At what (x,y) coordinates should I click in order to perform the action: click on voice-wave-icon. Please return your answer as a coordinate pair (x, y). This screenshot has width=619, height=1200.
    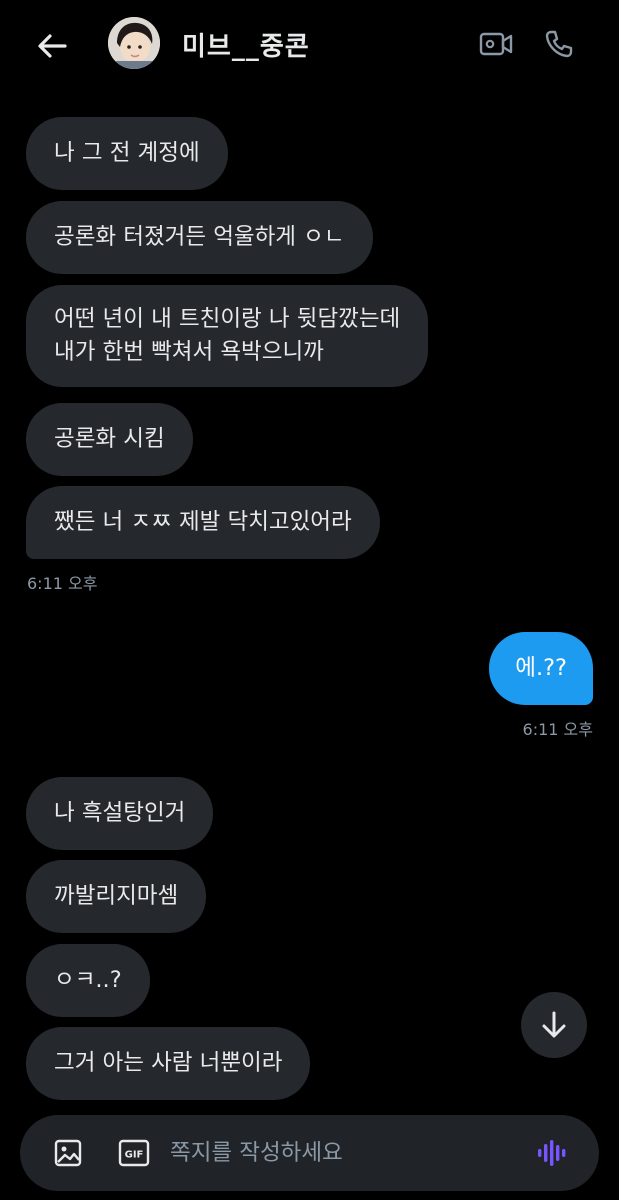
    Looking at the image, I should click on (552, 1153).